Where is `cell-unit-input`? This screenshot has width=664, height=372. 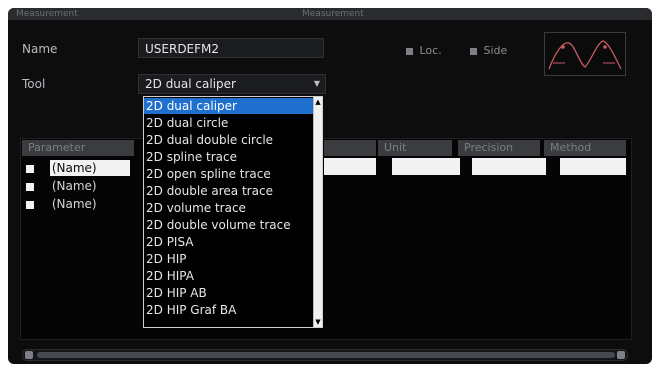 cell-unit-input is located at coordinates (426, 166).